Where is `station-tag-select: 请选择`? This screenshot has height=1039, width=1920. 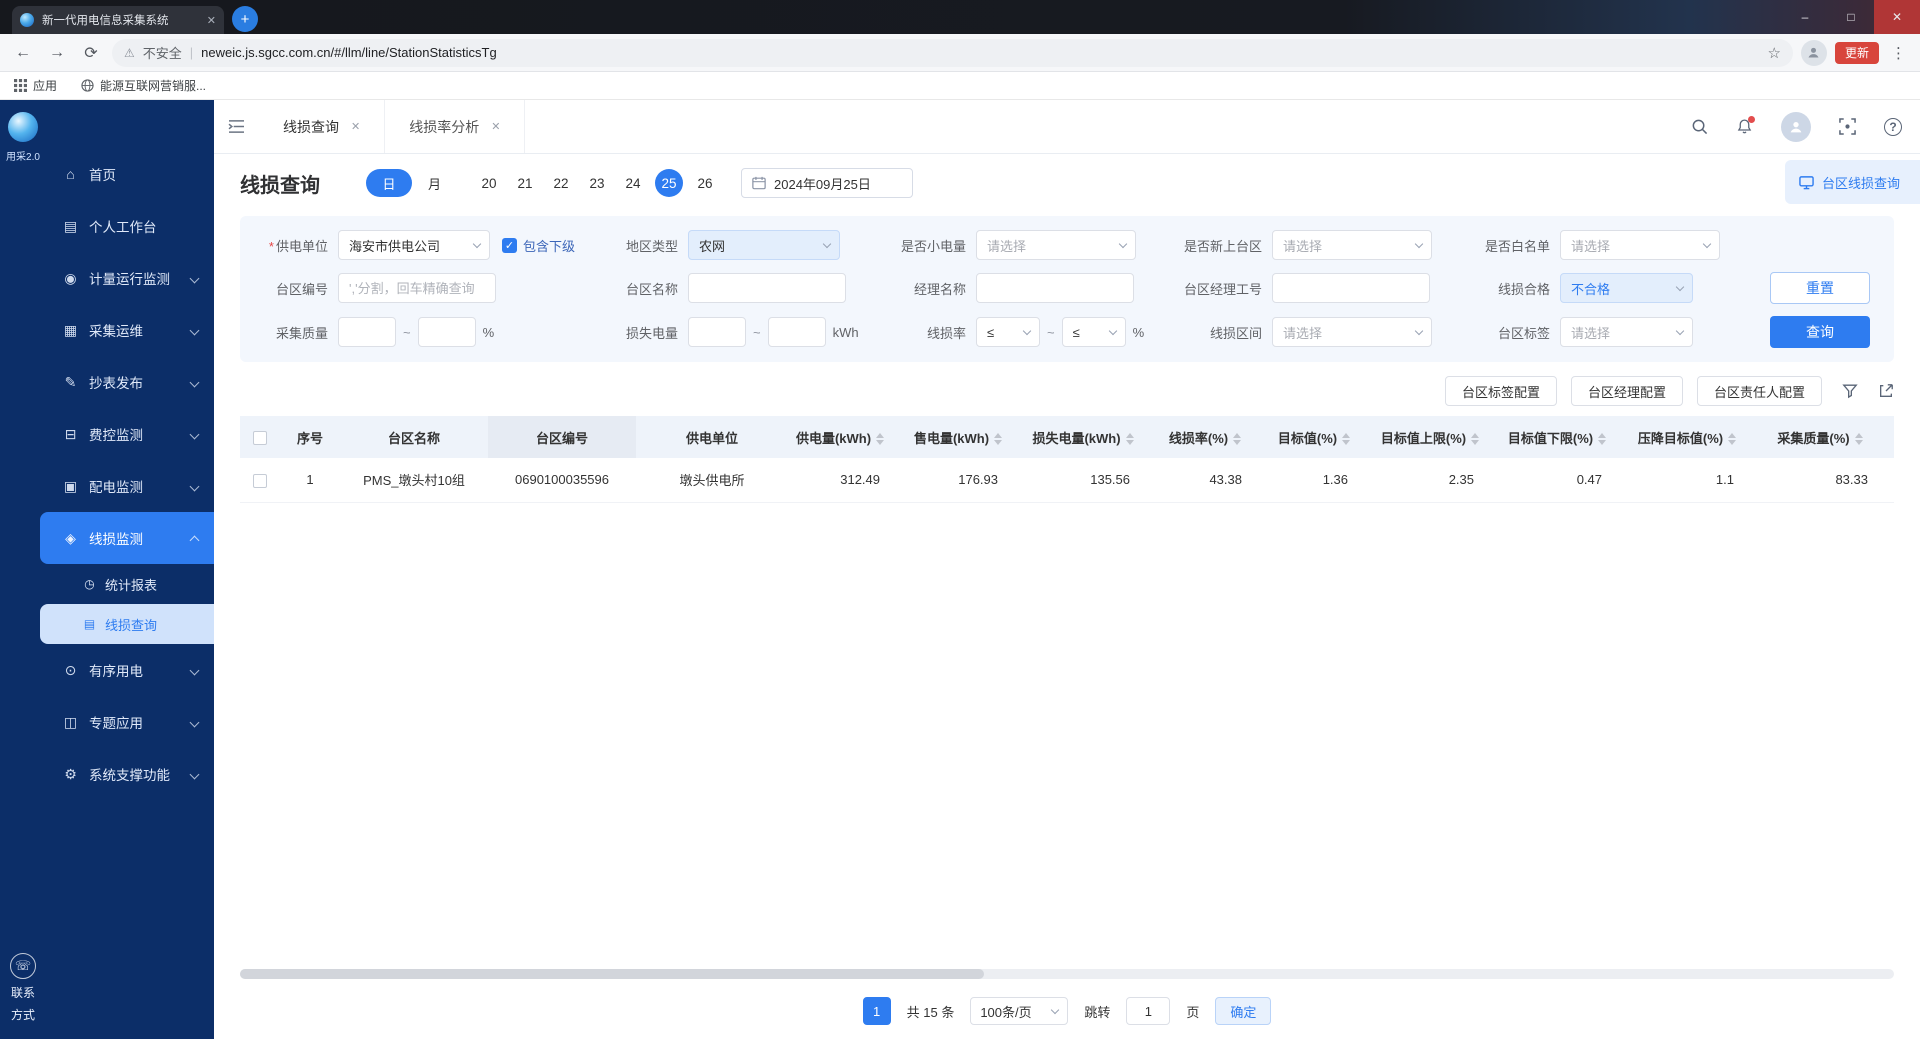
station-tag-select: 请选择 is located at coordinates (1626, 332).